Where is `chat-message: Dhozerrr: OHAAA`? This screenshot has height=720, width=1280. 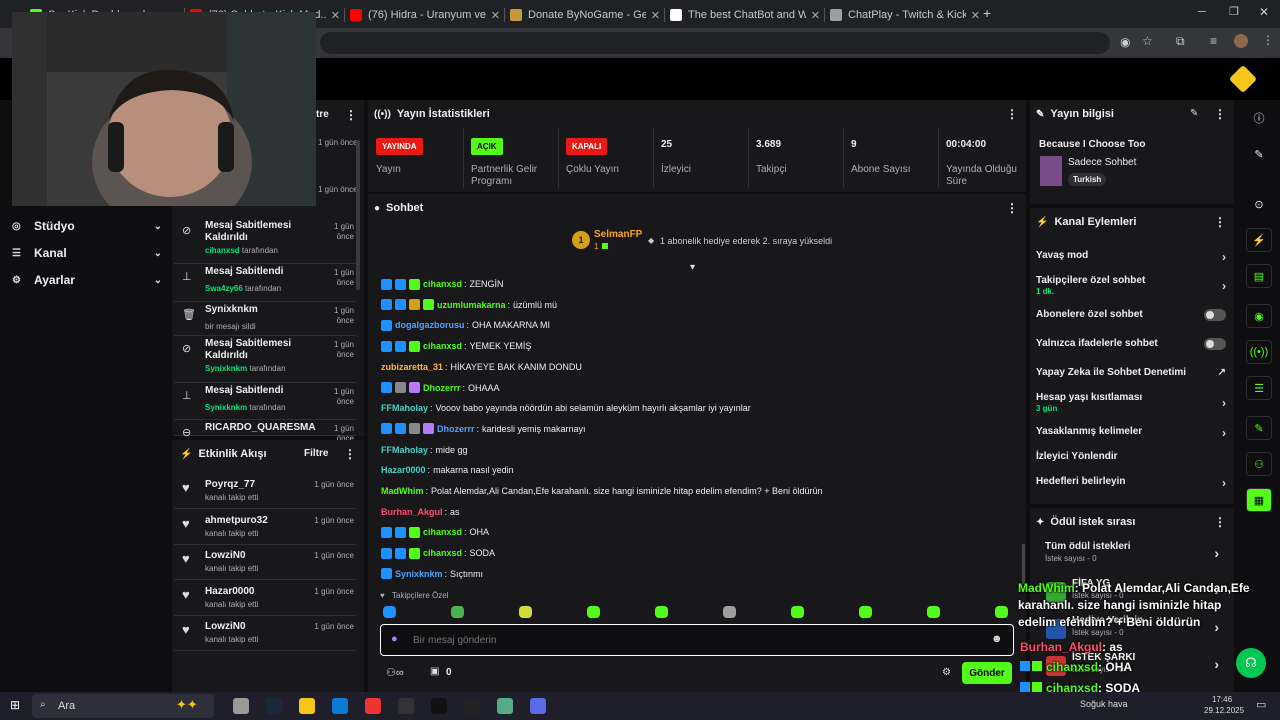
chat-message: Dhozerrr: OHAAA is located at coordinates (440, 388).